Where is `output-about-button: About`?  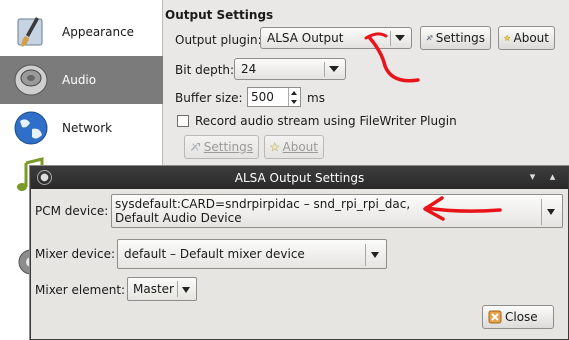
output-about-button: About is located at coordinates (526, 38).